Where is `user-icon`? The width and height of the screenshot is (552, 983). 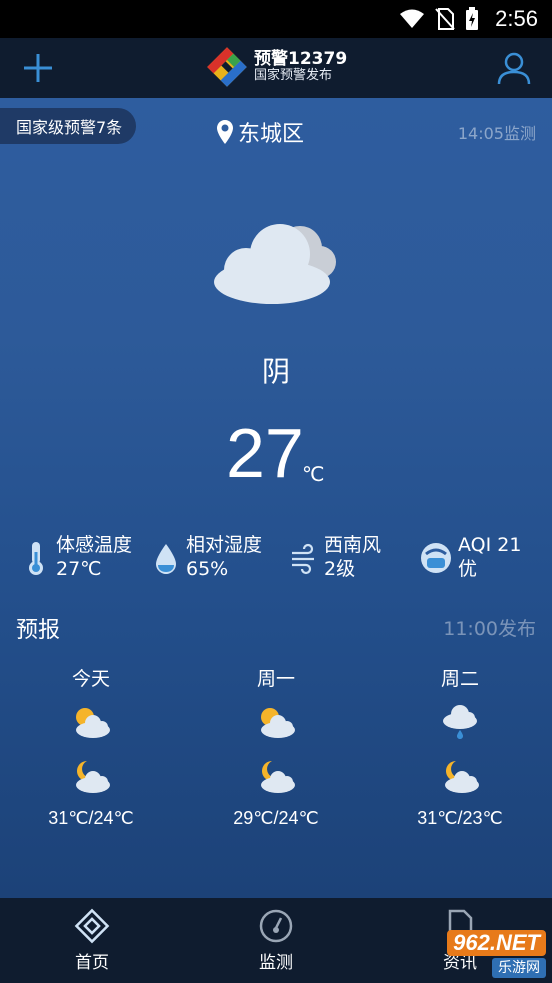 user-icon is located at coordinates (514, 68).